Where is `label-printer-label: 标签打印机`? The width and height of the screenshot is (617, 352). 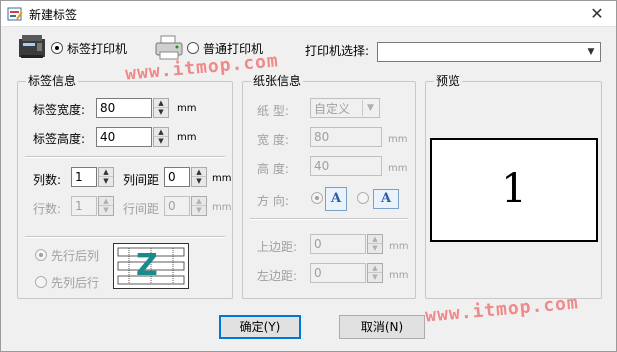
label-printer-label: 标签打印机 is located at coordinates (97, 49).